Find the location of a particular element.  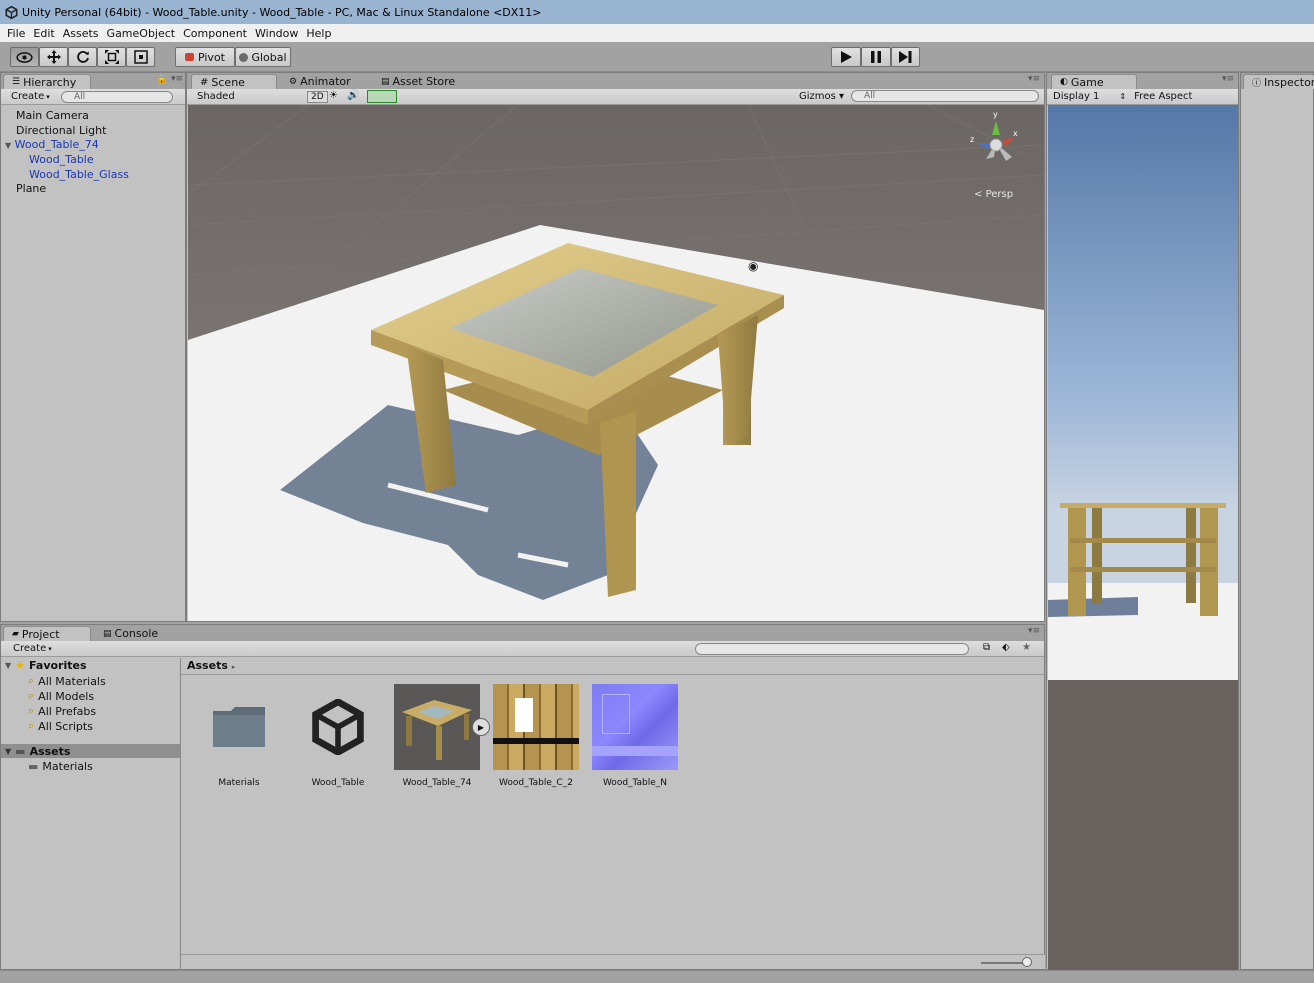

game-viewport is located at coordinates (1143, 392).